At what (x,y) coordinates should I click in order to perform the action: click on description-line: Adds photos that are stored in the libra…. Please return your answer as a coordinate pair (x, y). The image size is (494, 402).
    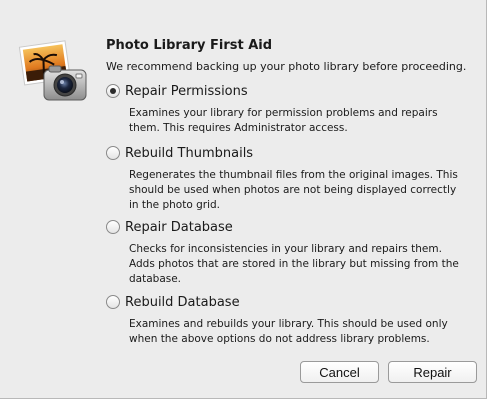
    Looking at the image, I should click on (294, 264).